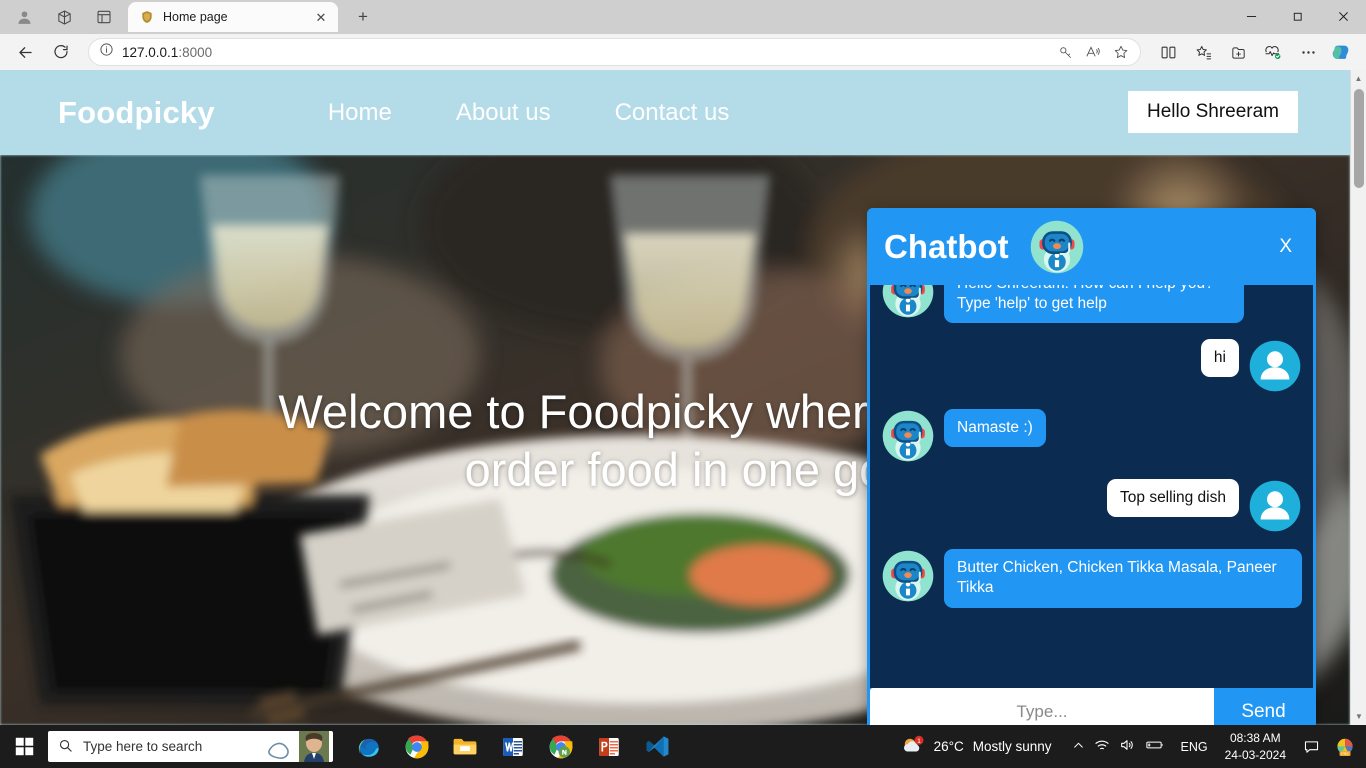  I want to click on chatbot-close-button: X, so click(1285, 247).